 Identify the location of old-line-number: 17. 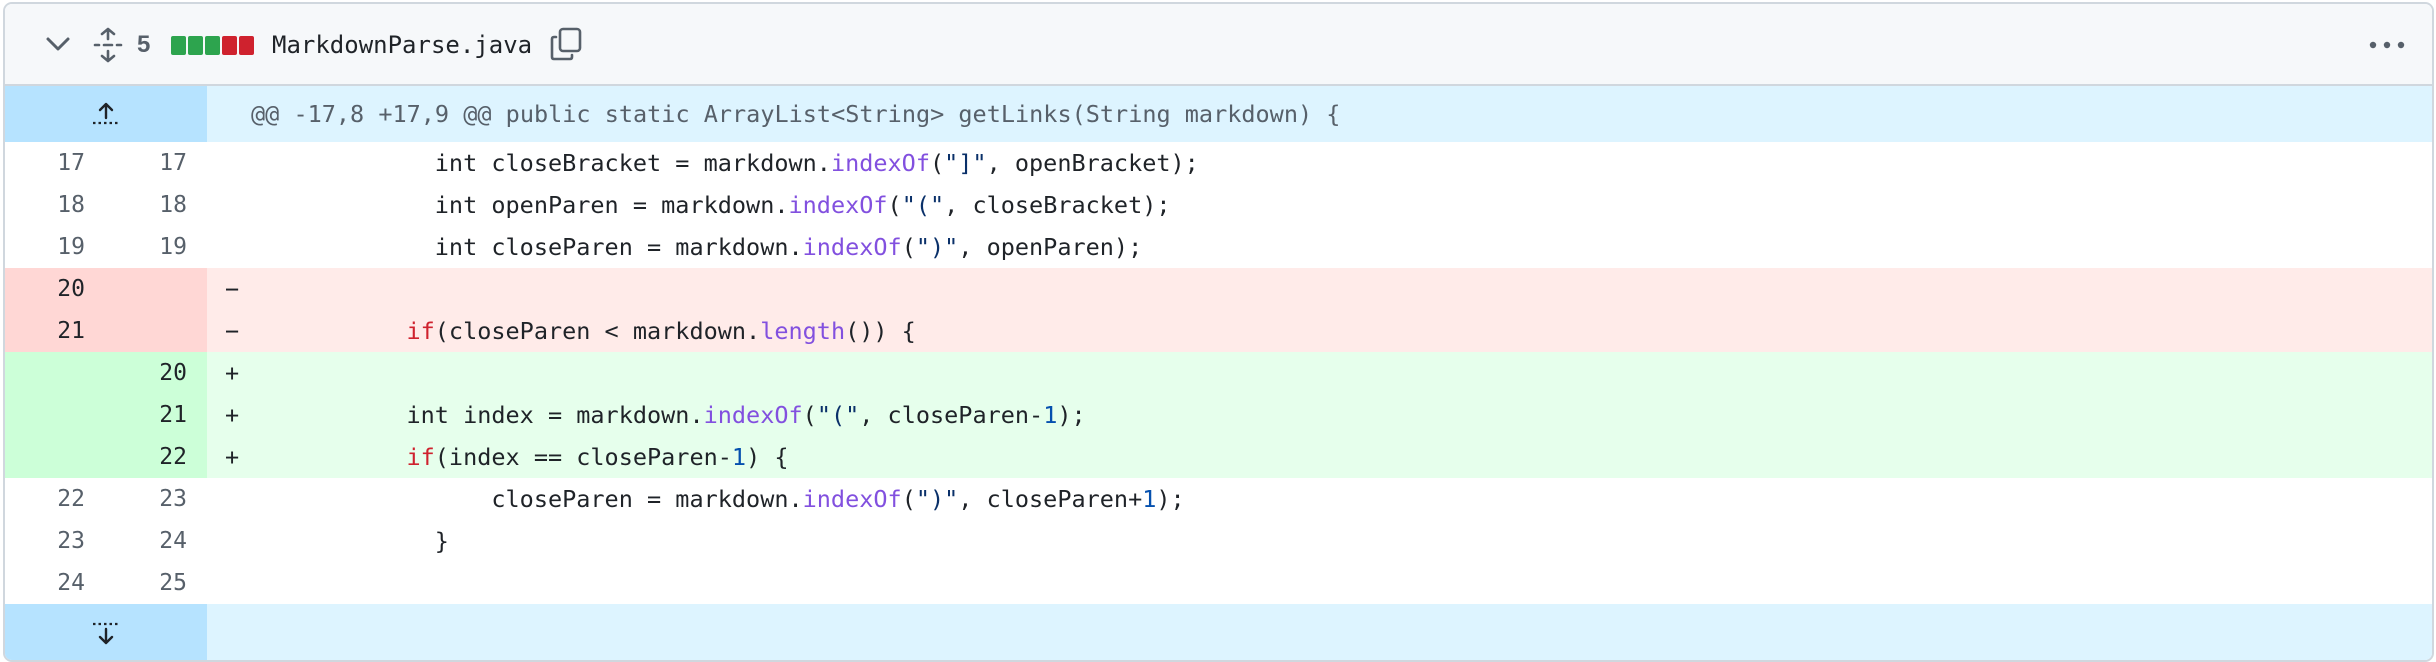
(45, 163).